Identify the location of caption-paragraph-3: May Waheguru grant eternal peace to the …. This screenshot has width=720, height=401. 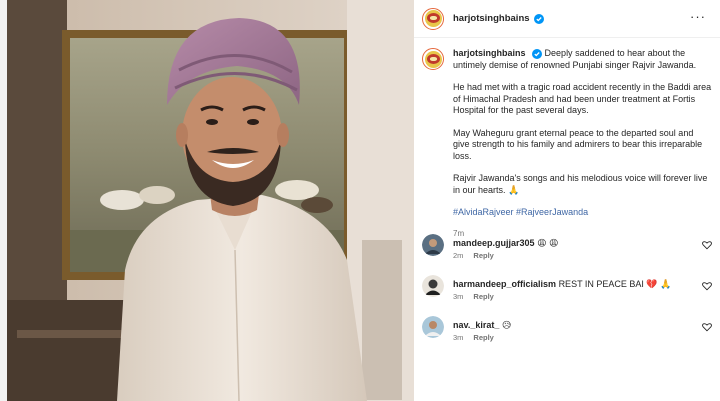
(578, 144).